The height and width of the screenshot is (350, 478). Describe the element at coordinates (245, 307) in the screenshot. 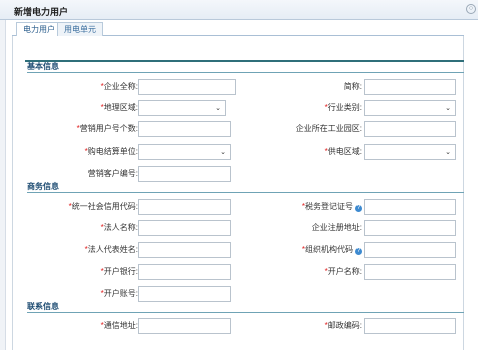

I see `section-contact-info: 联系信息` at that location.